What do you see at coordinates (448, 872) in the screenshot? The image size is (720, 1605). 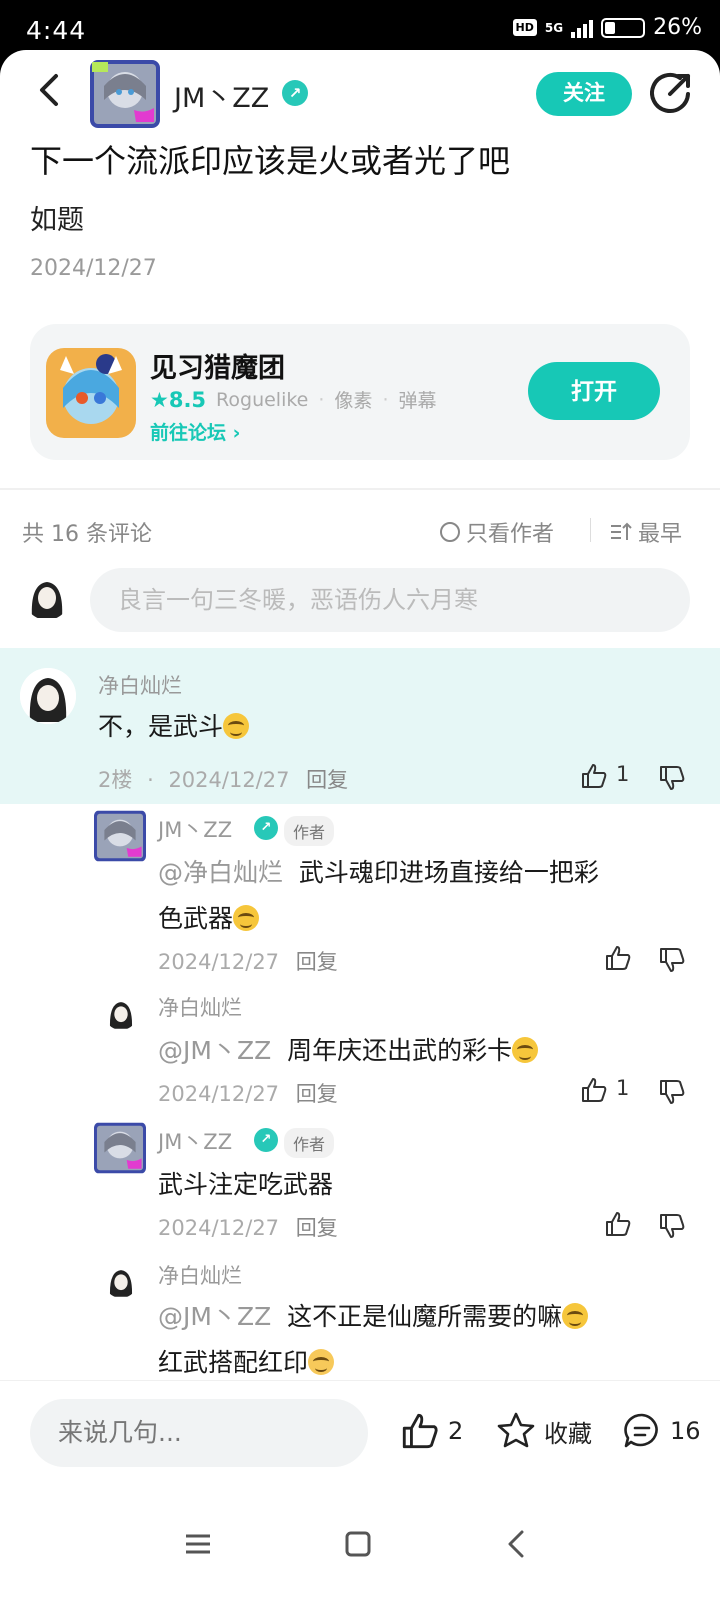 I see `reply-body: 武斗魂印进场直接给一把彩` at bounding box center [448, 872].